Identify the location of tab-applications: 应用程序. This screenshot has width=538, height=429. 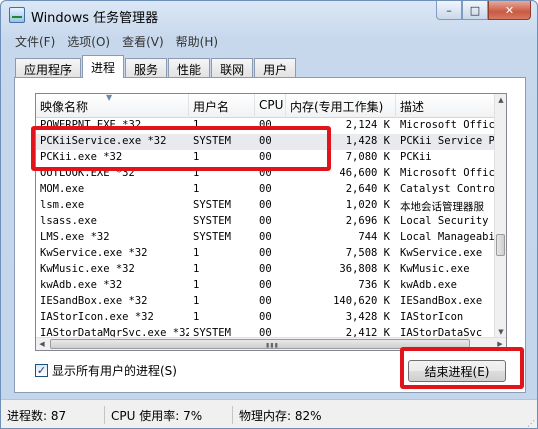
(48, 68).